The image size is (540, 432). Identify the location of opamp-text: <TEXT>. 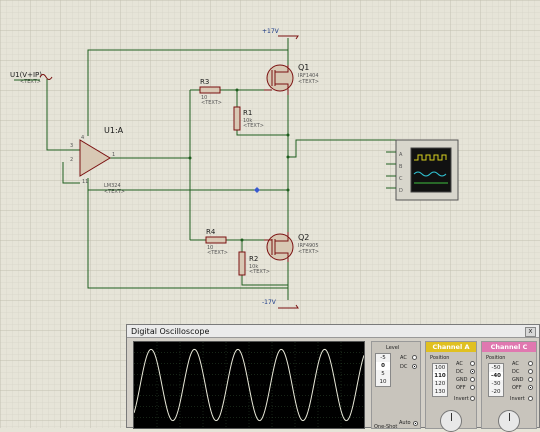
(114, 192).